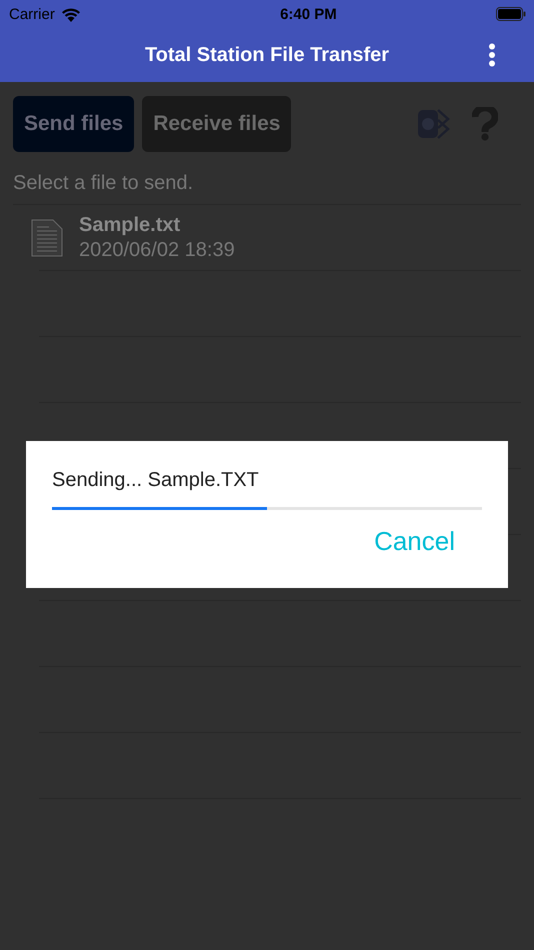  Describe the element at coordinates (308, 14) in the screenshot. I see `clock-time: 6:40 PM` at that location.